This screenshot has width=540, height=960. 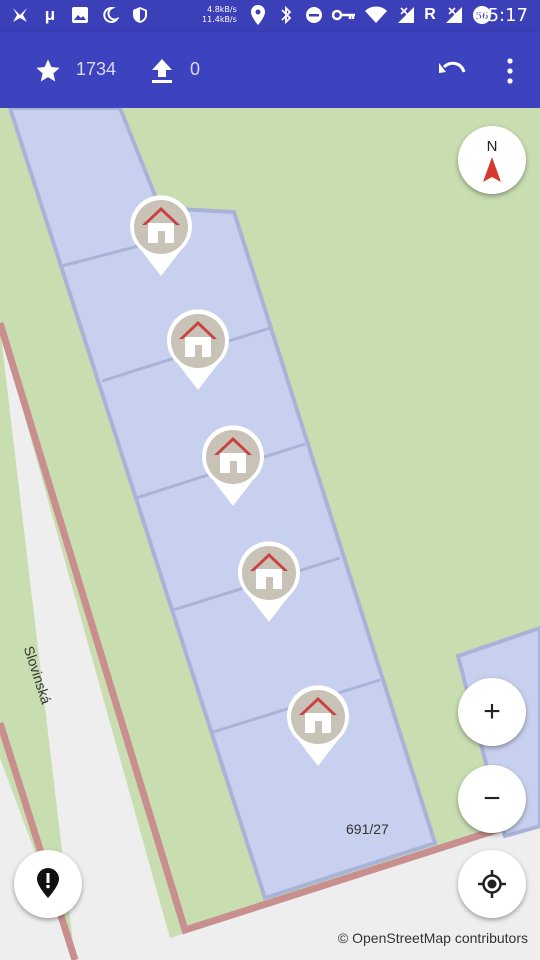 I want to click on signal-r-icon: R, so click(x=430, y=14).